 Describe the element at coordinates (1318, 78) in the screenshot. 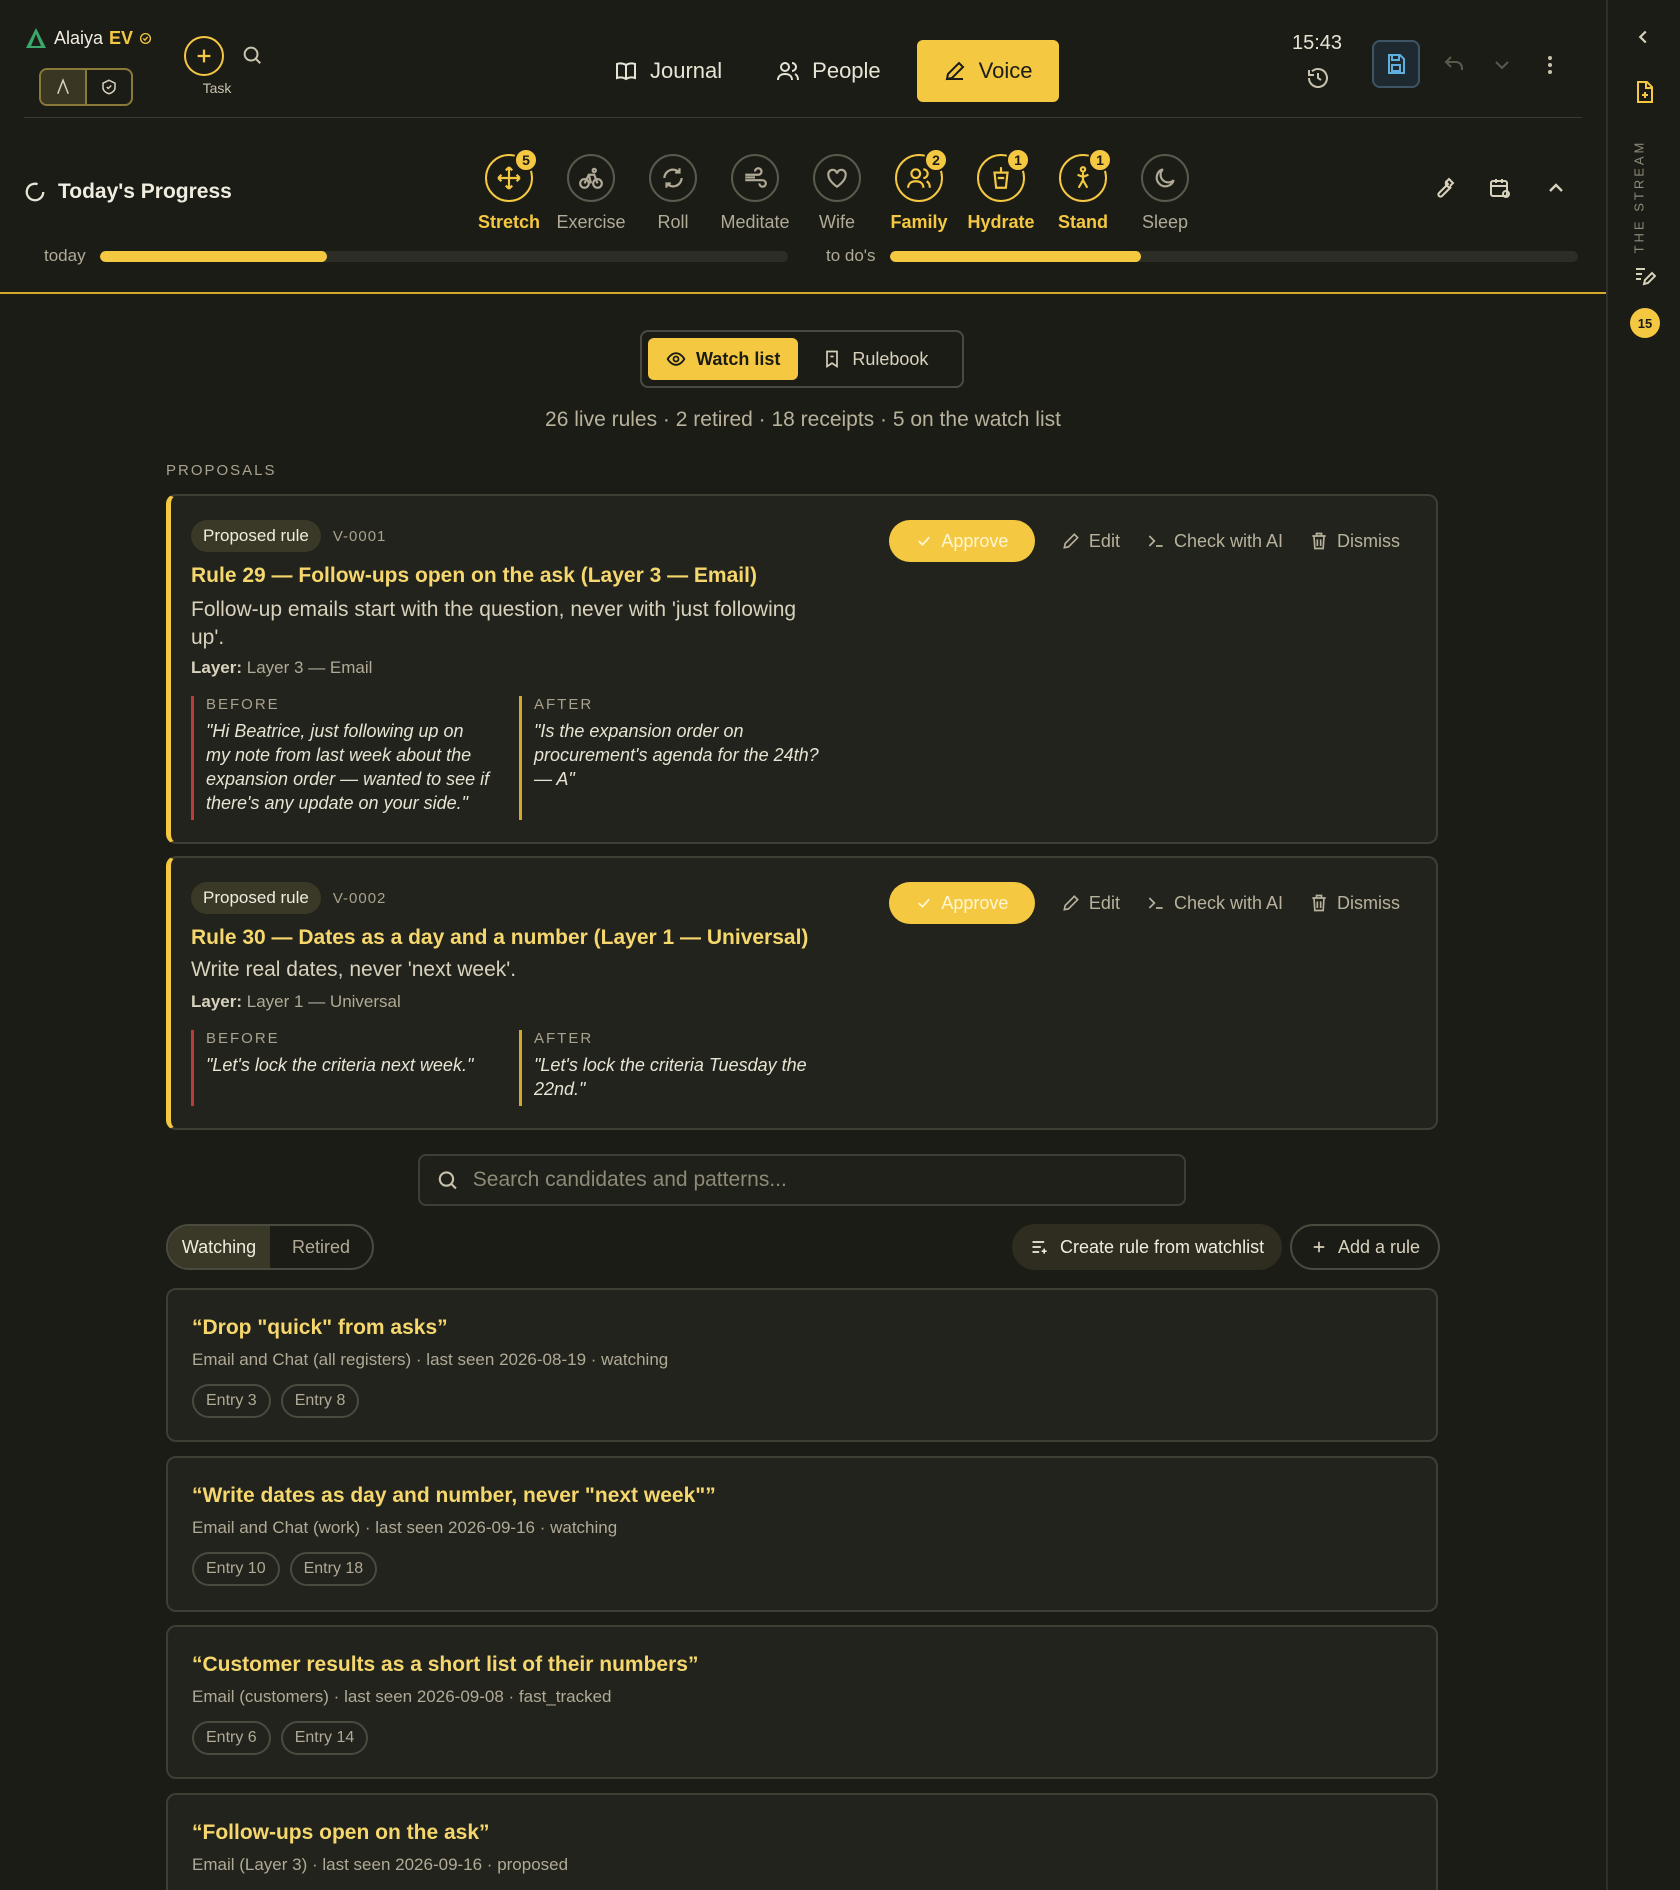

I see `history-button` at that location.